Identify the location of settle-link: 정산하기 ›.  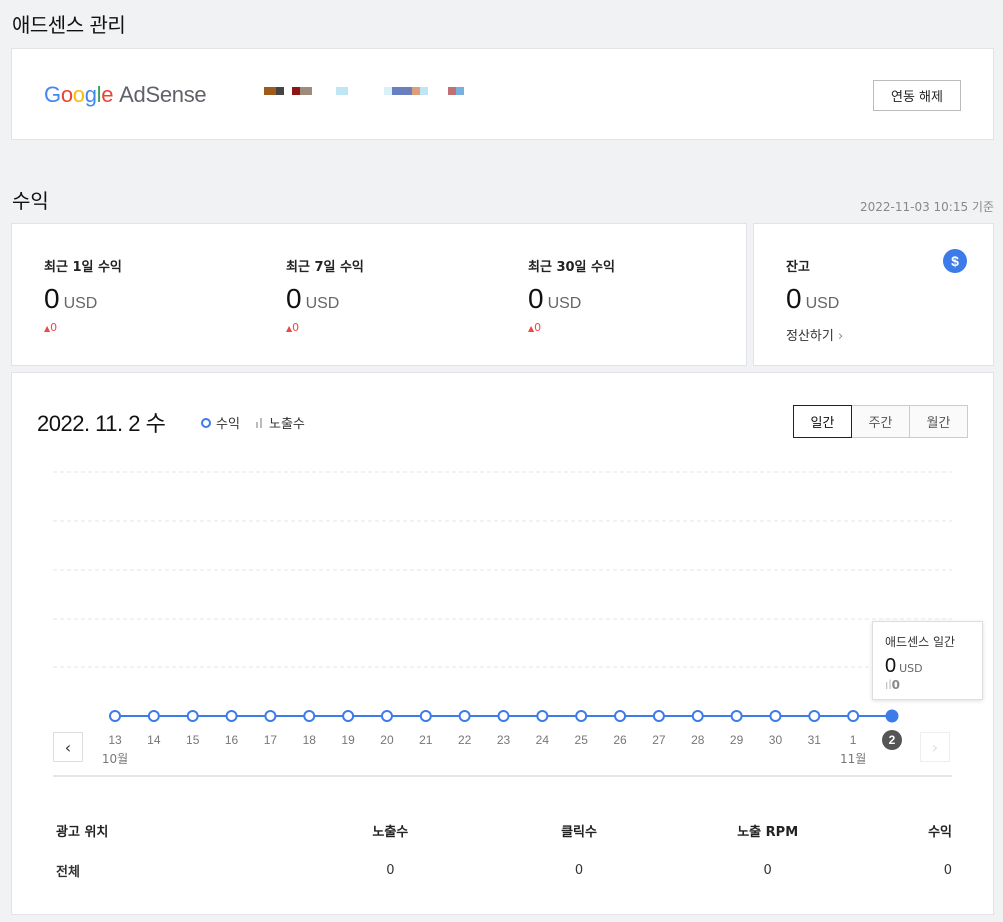
(814, 334).